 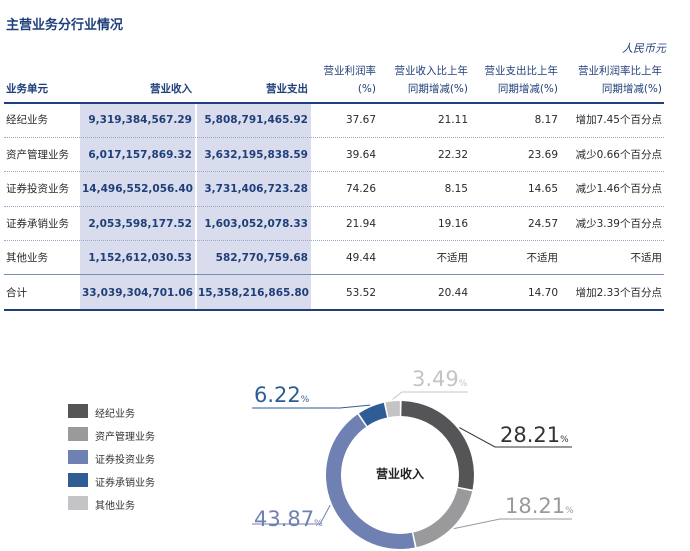 What do you see at coordinates (282, 395) in the screenshot?
I see `slice-percent-label: 6.22%` at bounding box center [282, 395].